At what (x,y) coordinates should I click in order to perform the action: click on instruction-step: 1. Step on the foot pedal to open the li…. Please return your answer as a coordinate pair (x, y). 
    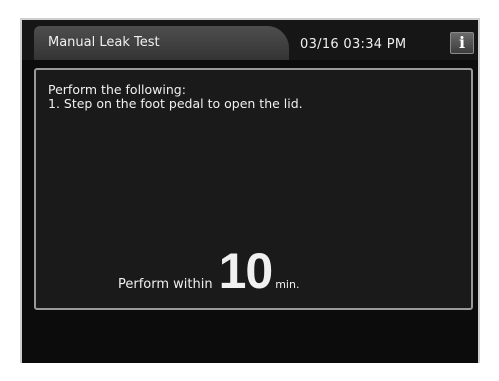
    Looking at the image, I should click on (175, 103).